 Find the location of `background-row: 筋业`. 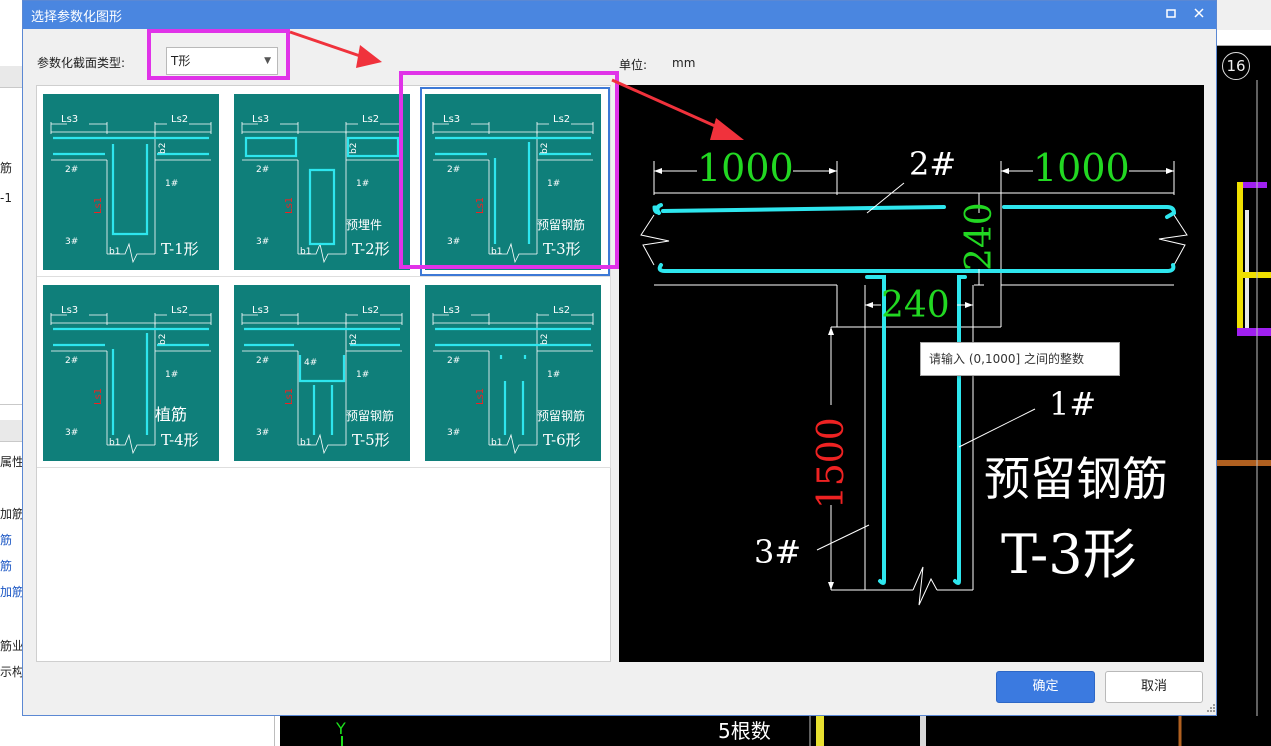

background-row: 筋业 is located at coordinates (11, 646).